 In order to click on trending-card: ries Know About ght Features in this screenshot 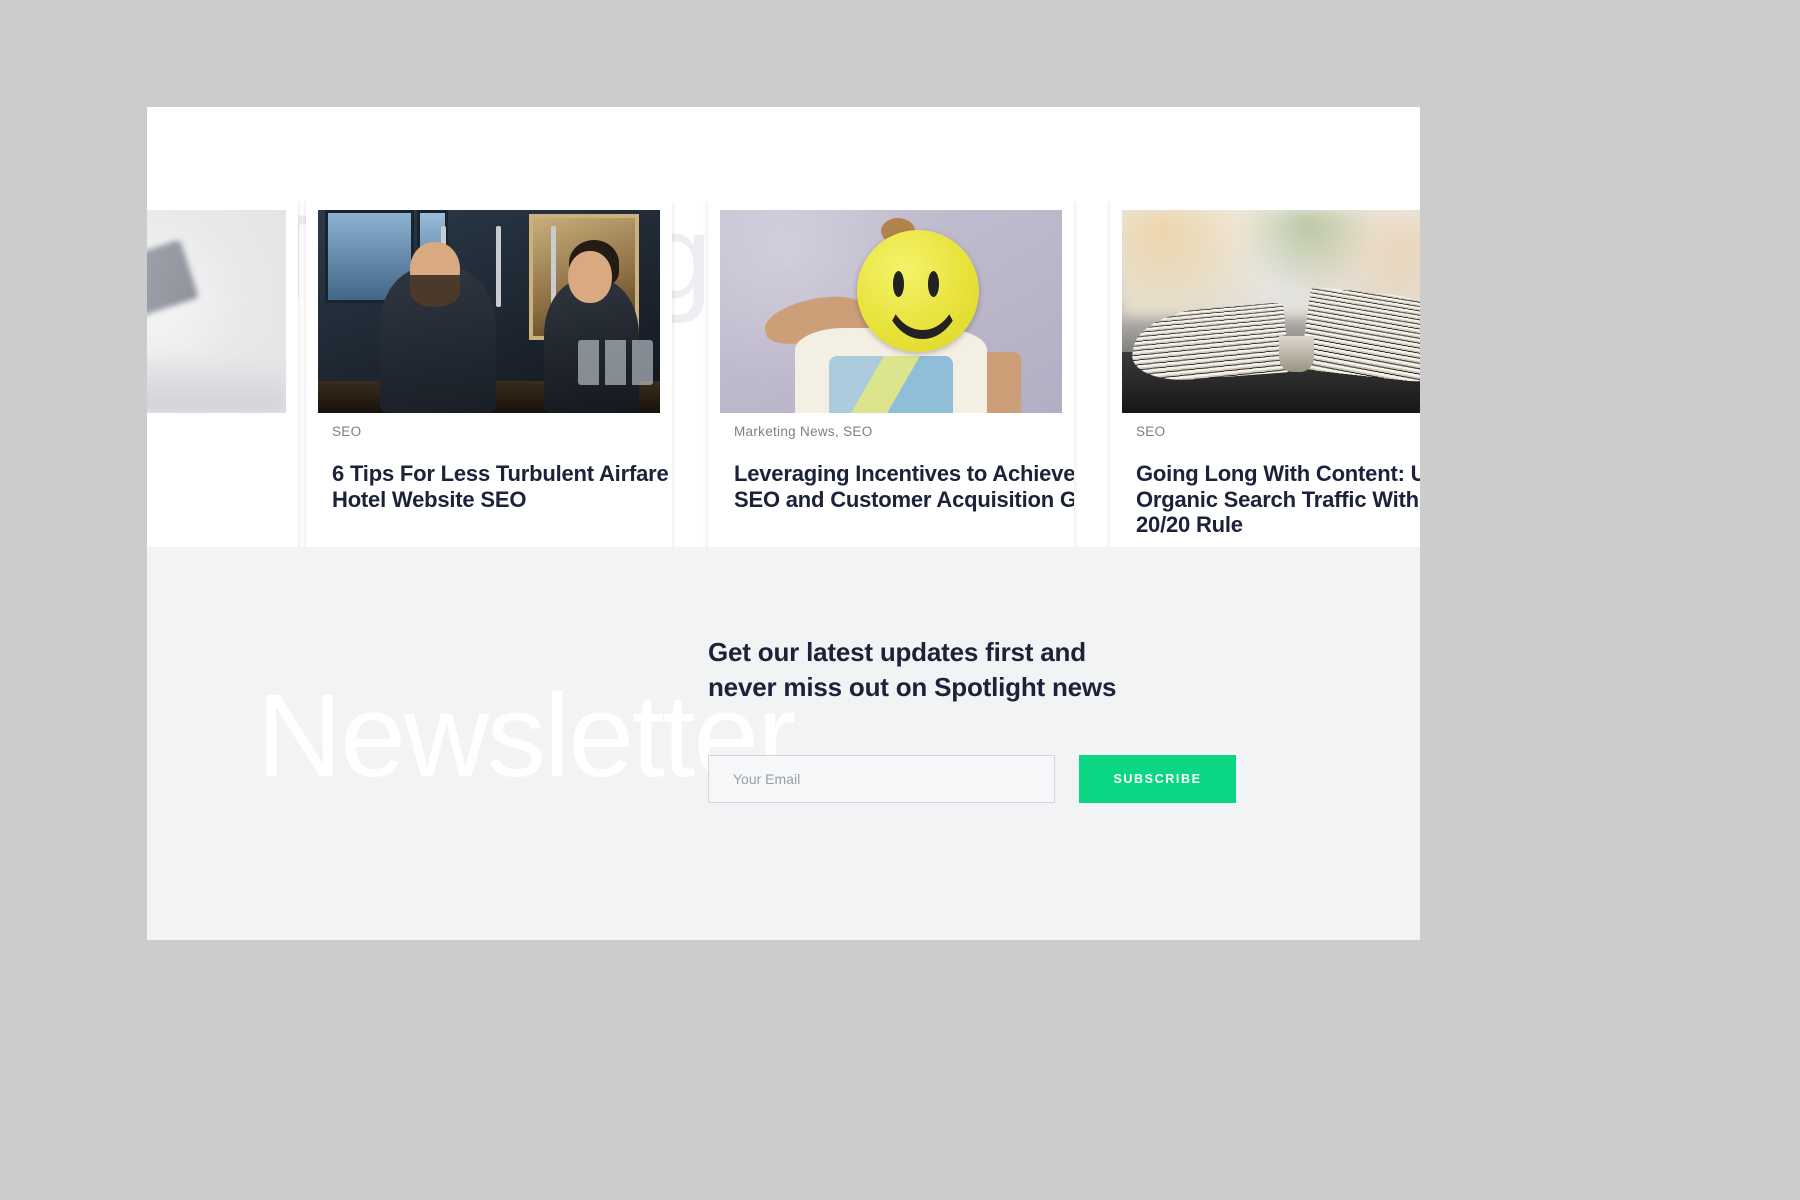, I will do `click(222, 373)`.